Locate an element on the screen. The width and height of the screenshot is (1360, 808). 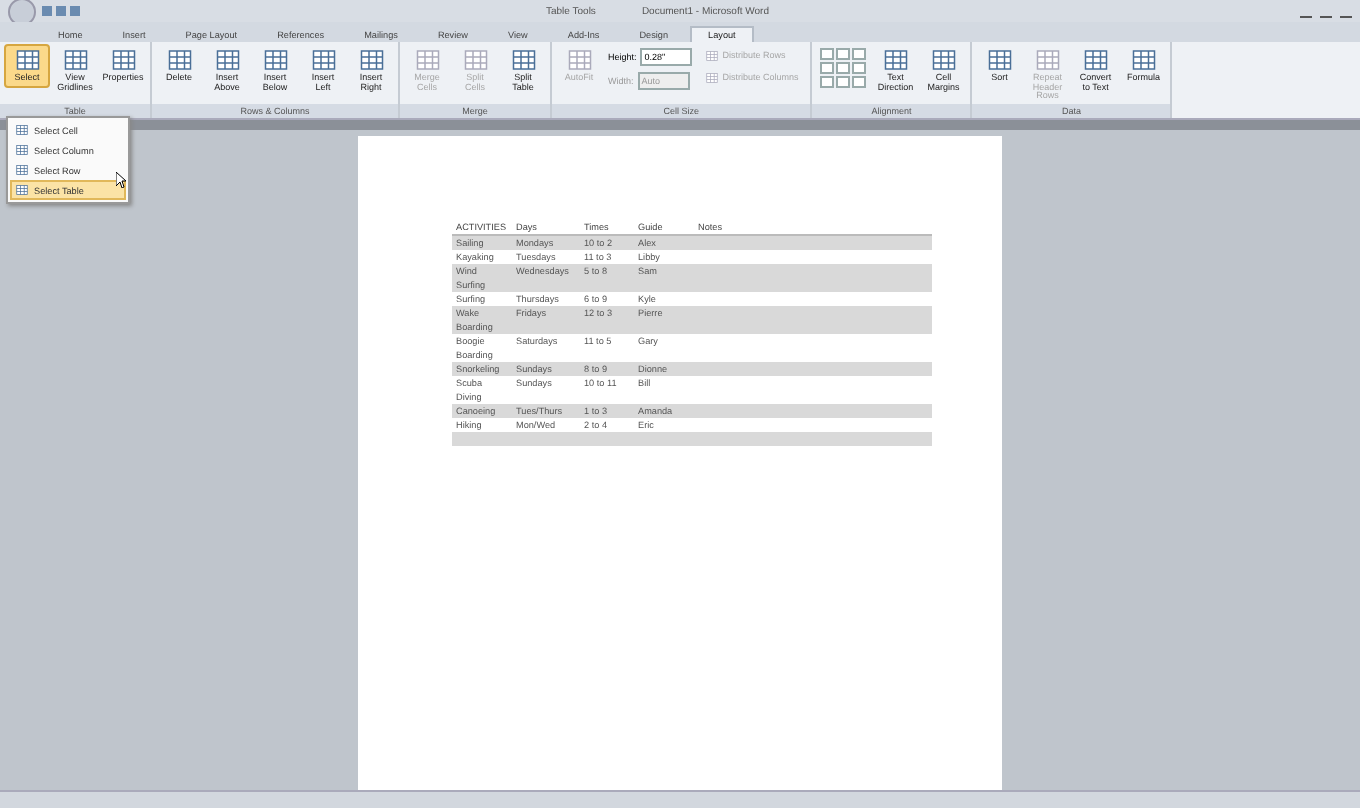
quick-access-icon is located at coordinates (61, 11).